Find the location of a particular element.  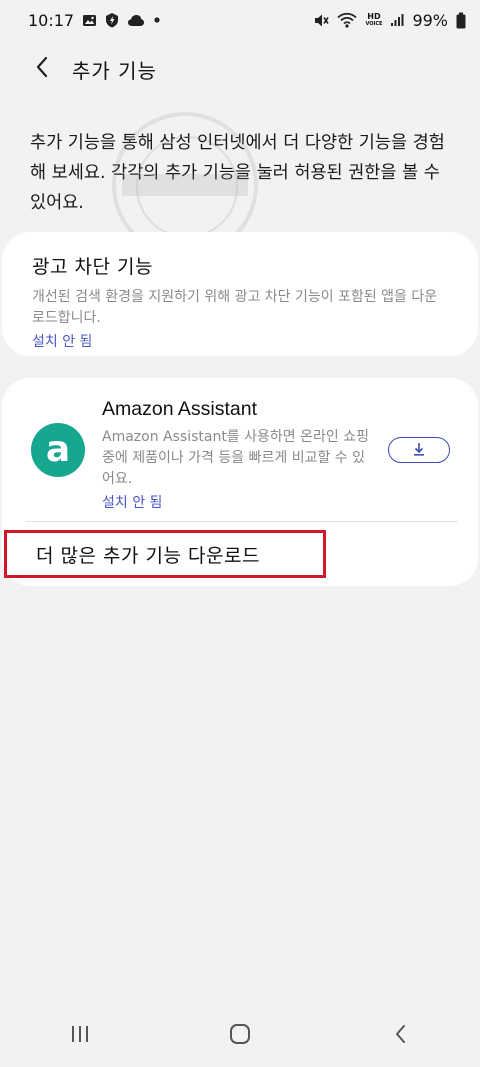

gallery-icon is located at coordinates (89, 20).